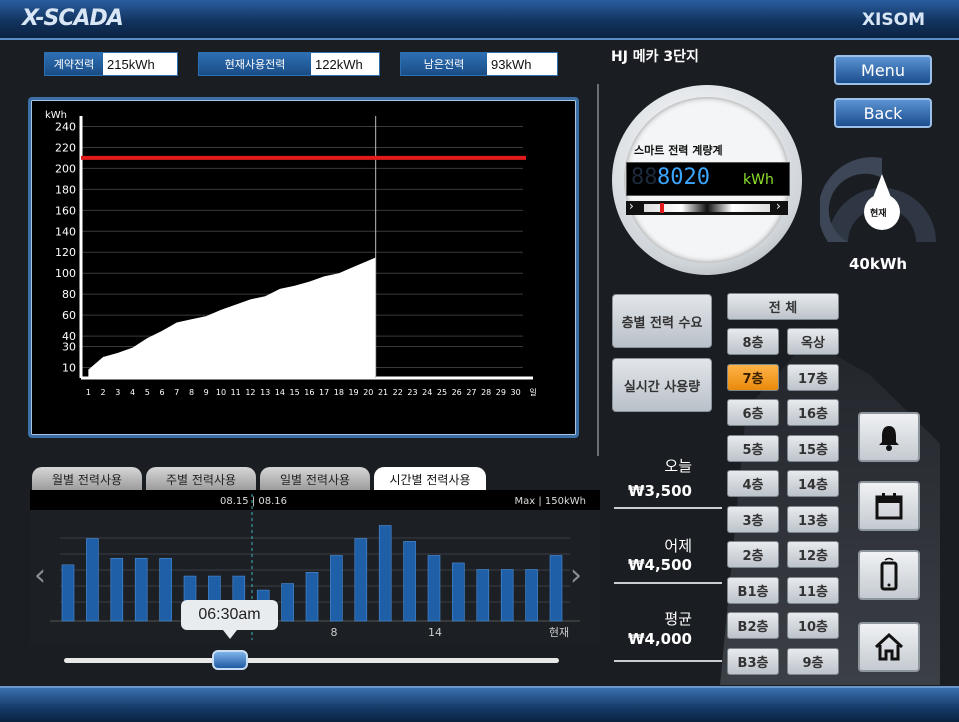 The width and height of the screenshot is (959, 722). I want to click on x-tick-label: 8, so click(191, 392).